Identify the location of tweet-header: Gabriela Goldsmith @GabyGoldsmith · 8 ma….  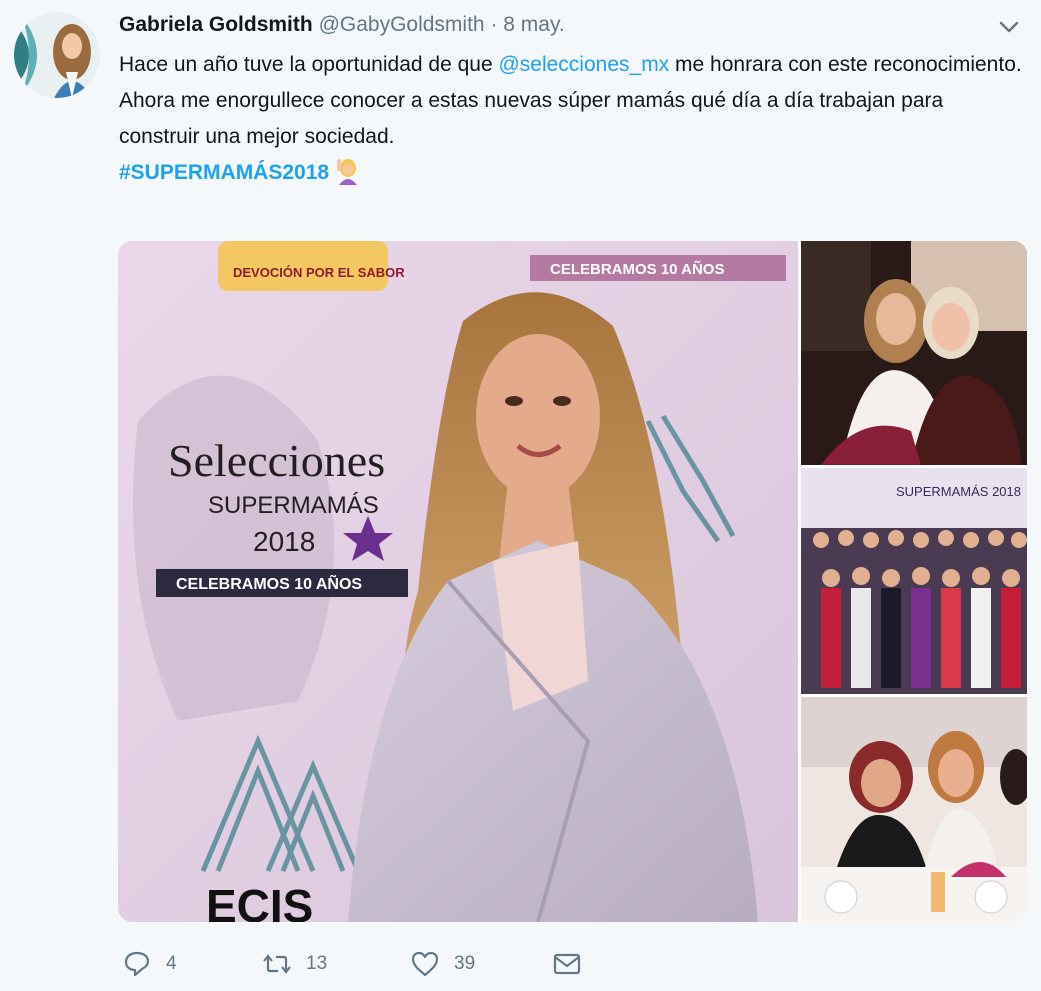
(570, 28).